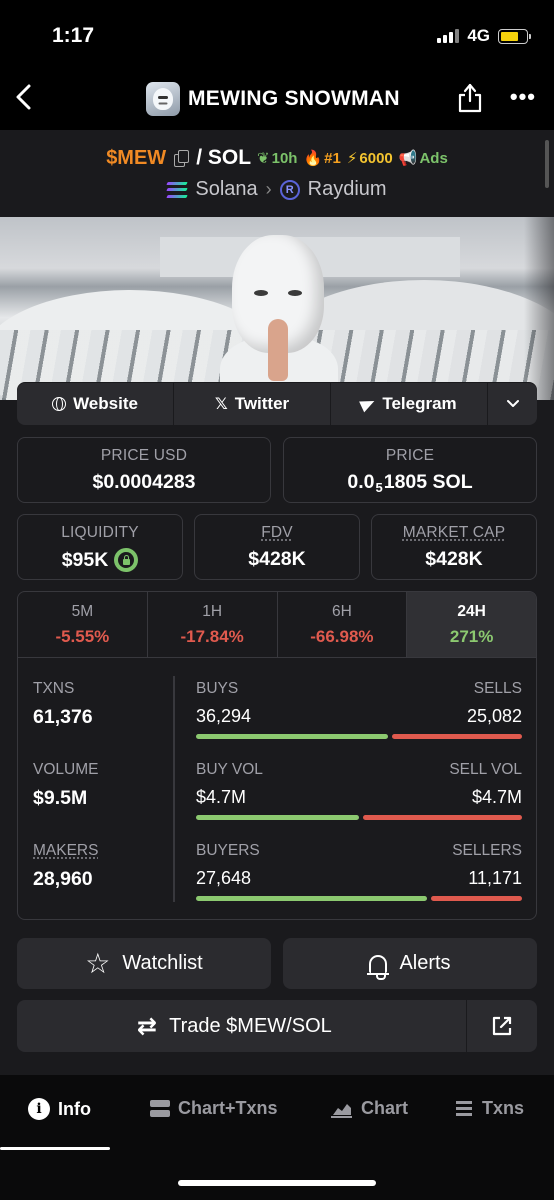  Describe the element at coordinates (277, 1137) in the screenshot. I see `bottom-nav: i Info Chart+Txns Chart Txns` at that location.